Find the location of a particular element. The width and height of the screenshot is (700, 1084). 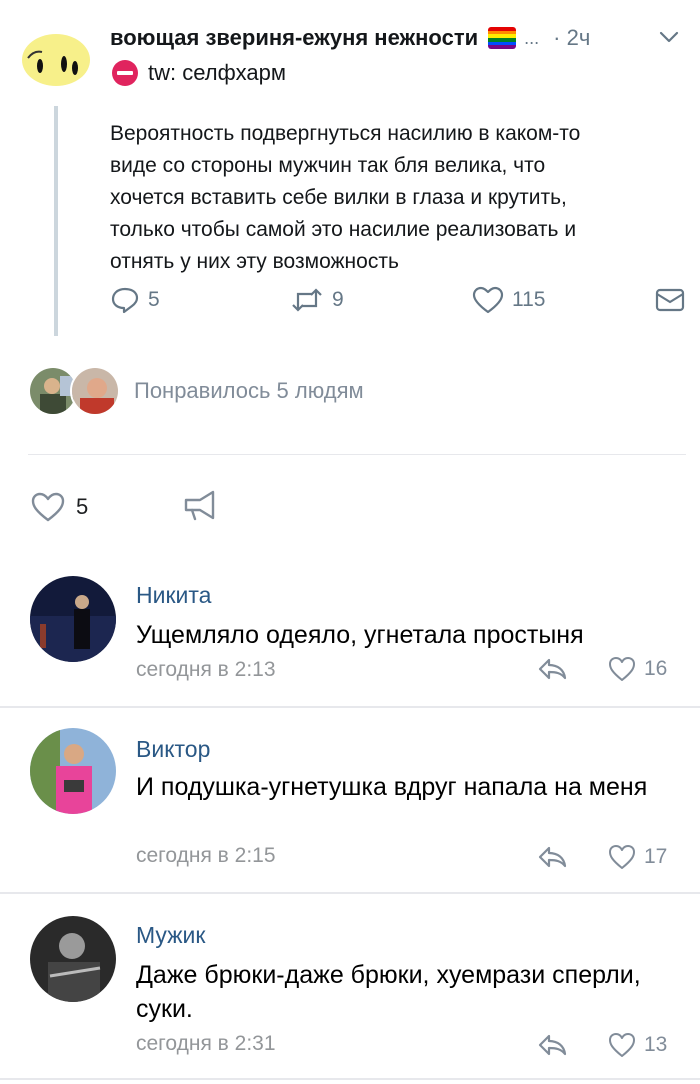

comment-author-name: Мужик is located at coordinates (170, 935).